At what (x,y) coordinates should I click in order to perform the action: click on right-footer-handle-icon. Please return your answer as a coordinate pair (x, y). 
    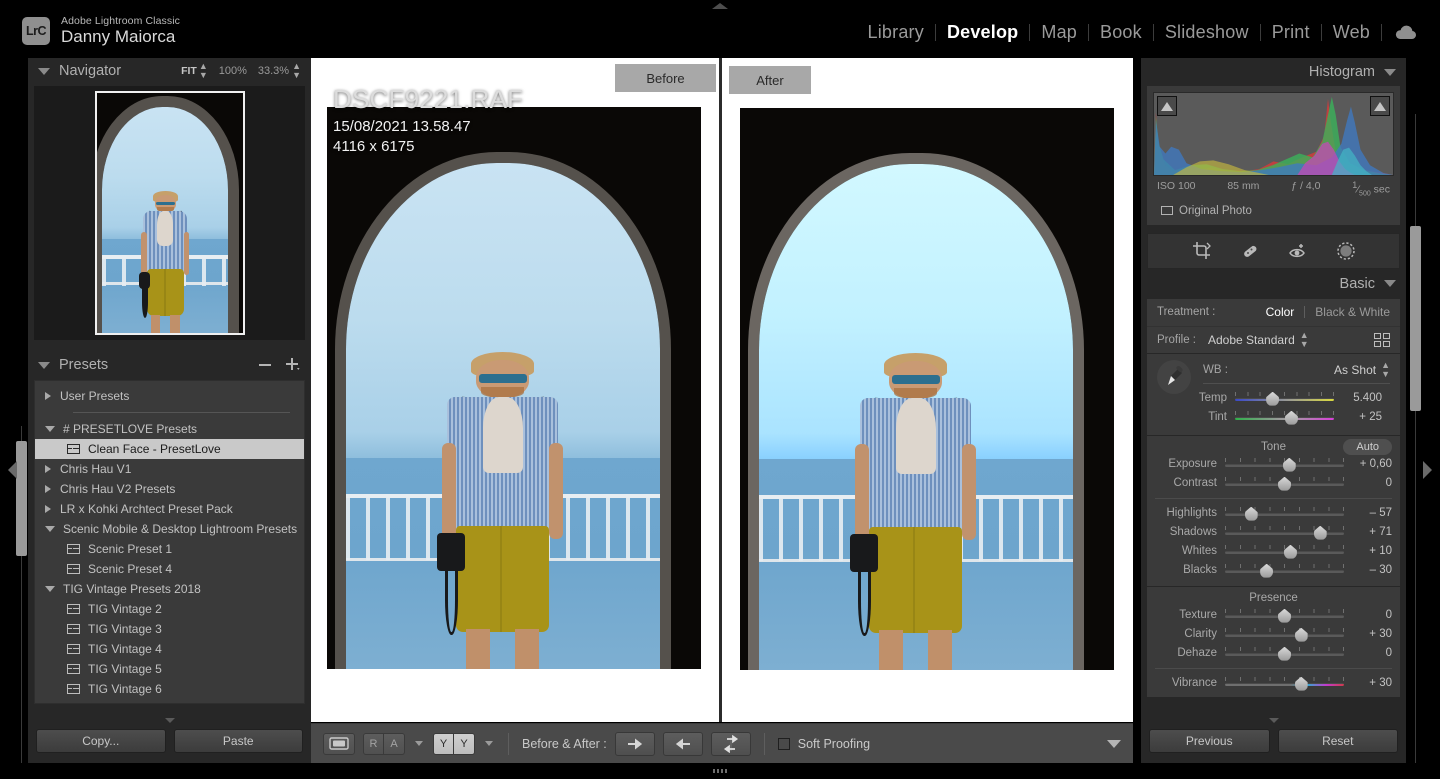
    Looking at the image, I should click on (1273, 720).